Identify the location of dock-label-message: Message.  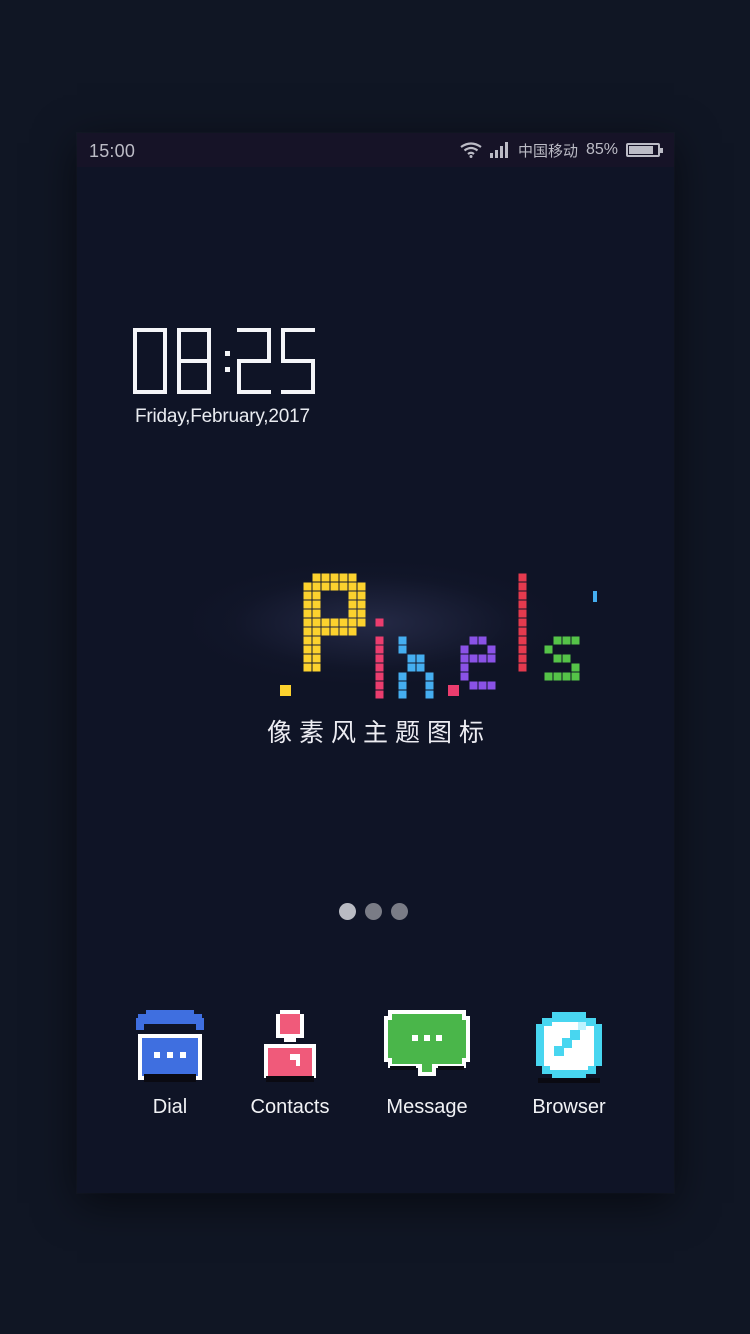
(427, 1107).